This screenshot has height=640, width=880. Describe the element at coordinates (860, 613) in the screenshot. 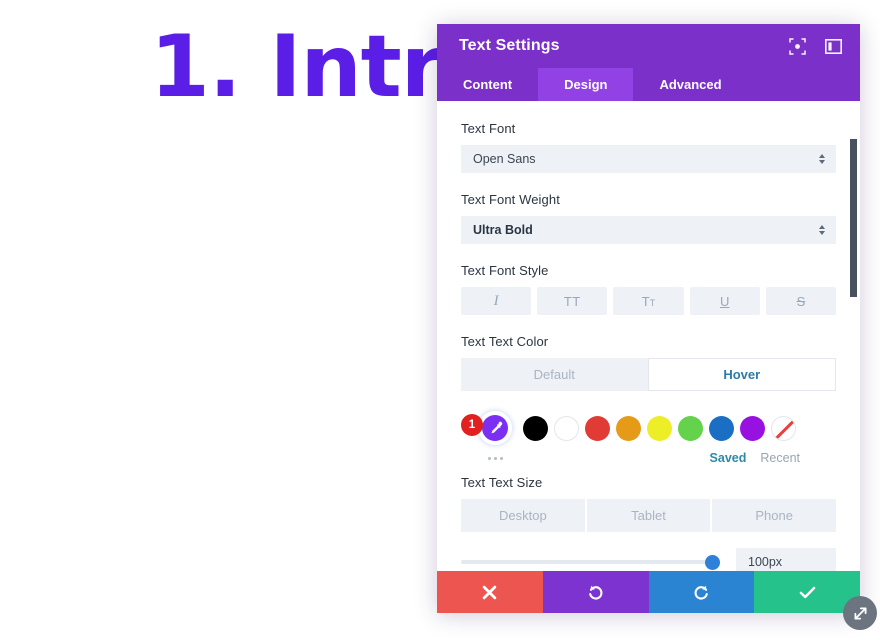

I see `resize-handle-icon` at that location.